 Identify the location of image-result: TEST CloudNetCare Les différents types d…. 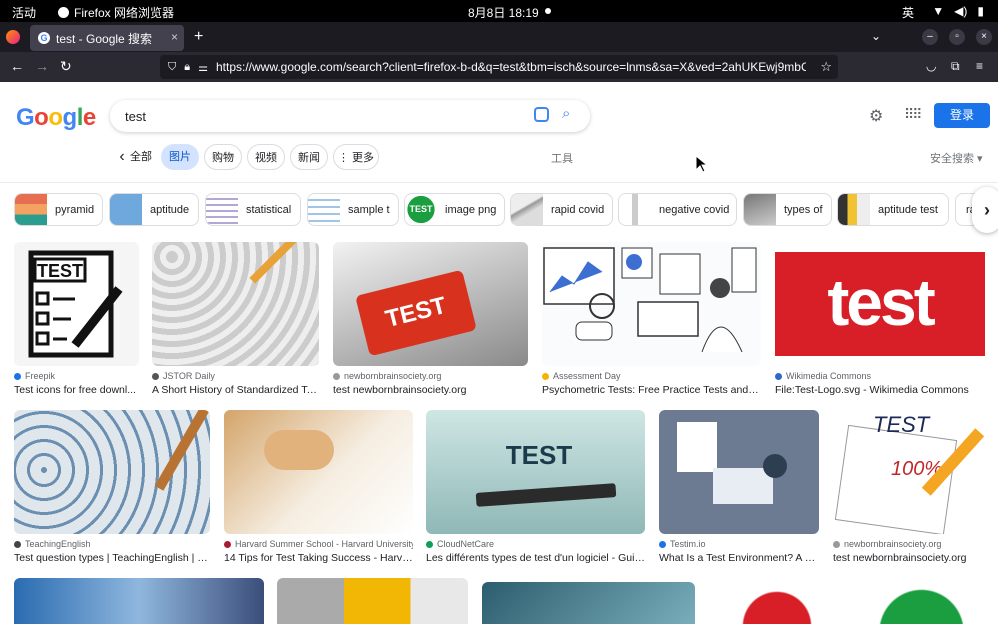
(535, 487).